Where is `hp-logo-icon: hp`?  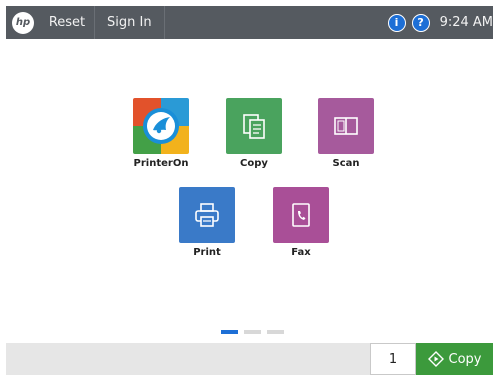
hp-logo-icon: hp is located at coordinates (23, 22).